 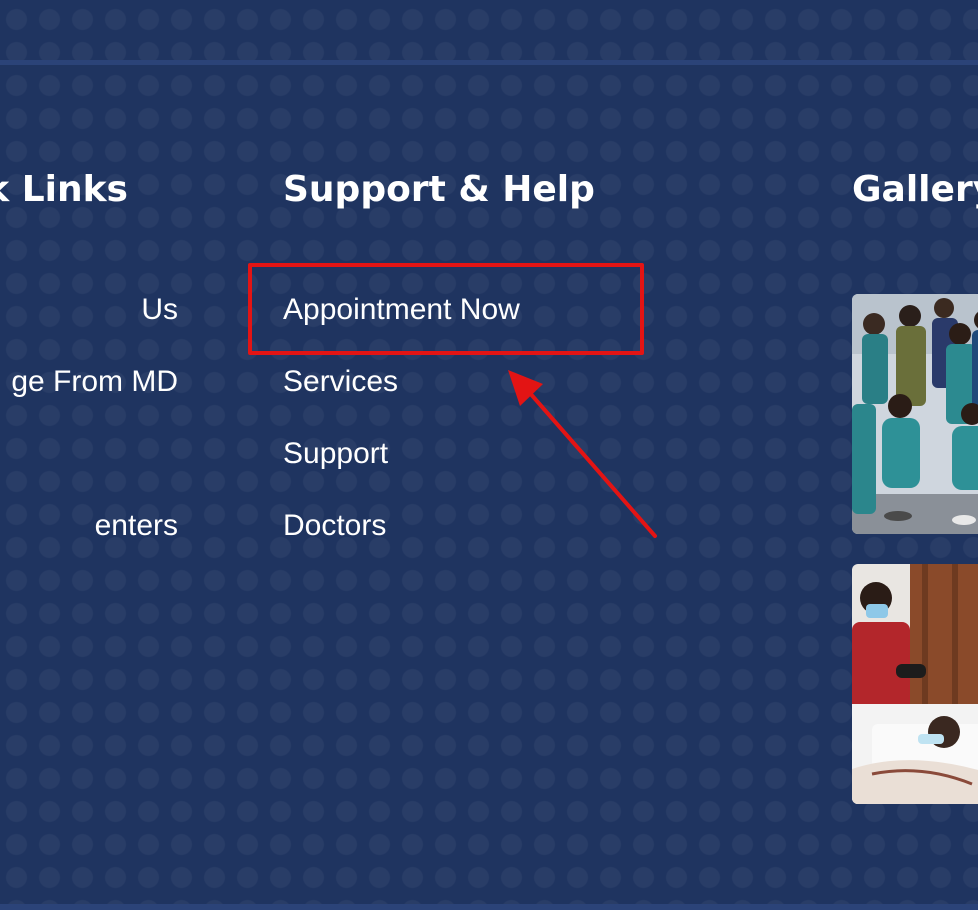 I want to click on support-link: Support, so click(x=335, y=454).